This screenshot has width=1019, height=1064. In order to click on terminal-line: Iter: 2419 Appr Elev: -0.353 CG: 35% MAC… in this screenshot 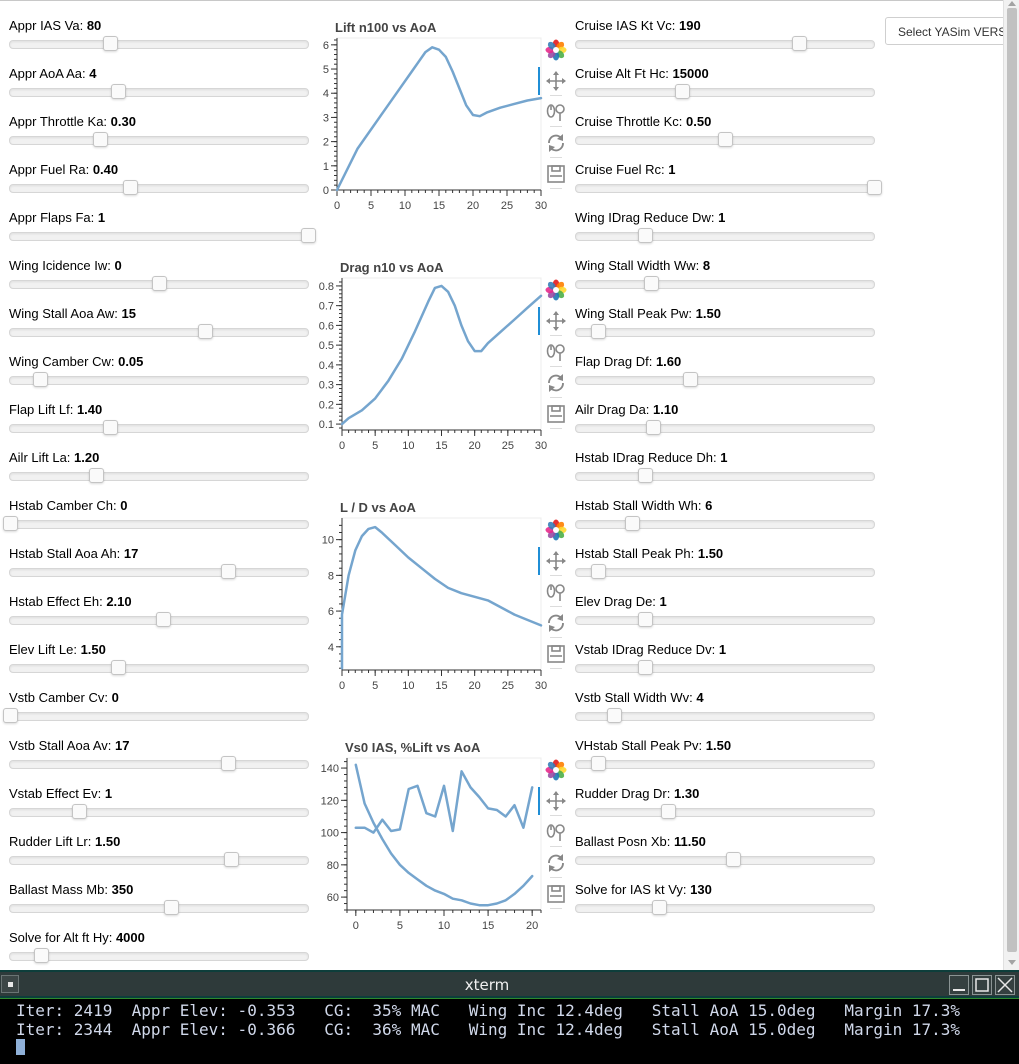, I will do `click(488, 1010)`.